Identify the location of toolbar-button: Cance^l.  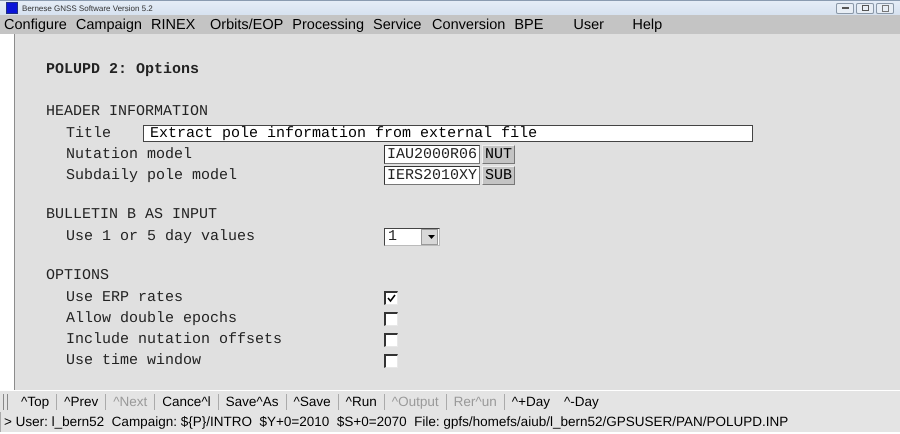
(186, 402).